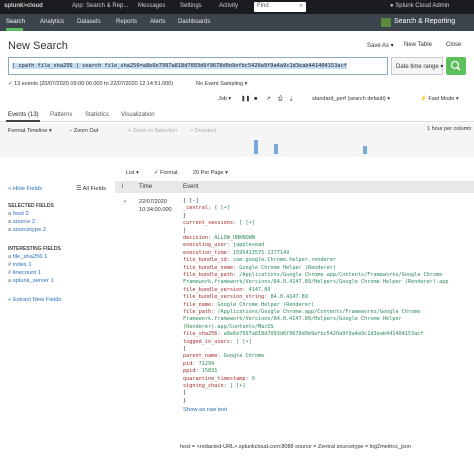 The image size is (474, 457). What do you see at coordinates (83, 131) in the screenshot?
I see `zoom-out-button: − Zoom Out` at bounding box center [83, 131].